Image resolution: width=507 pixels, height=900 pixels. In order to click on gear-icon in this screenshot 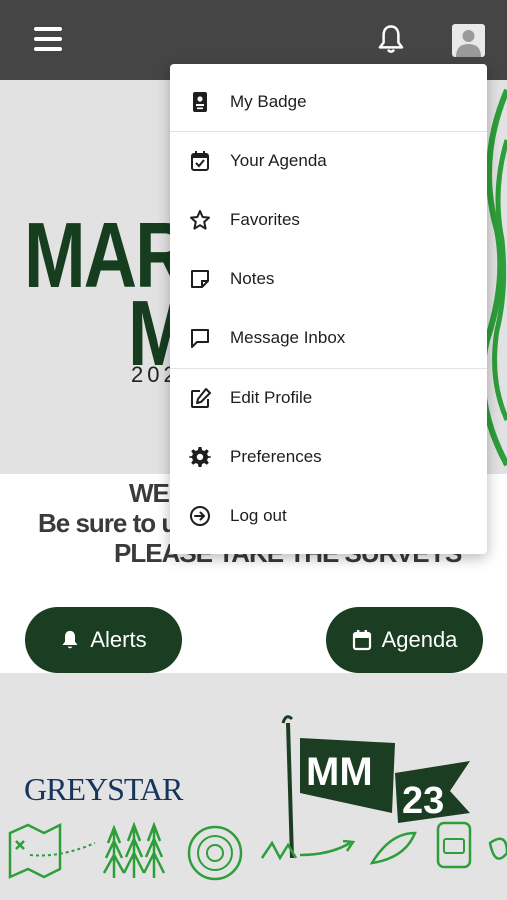, I will do `click(200, 457)`.